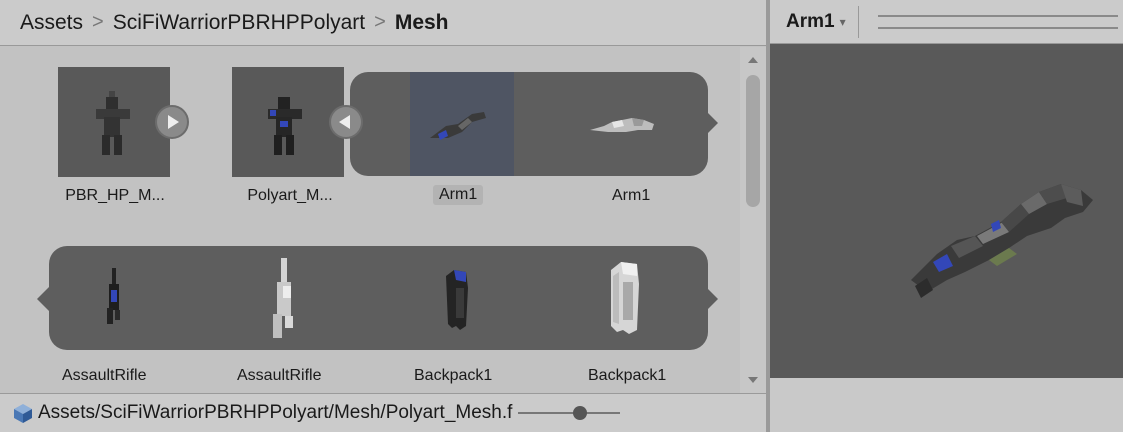 Image resolution: width=1123 pixels, height=432 pixels. What do you see at coordinates (631, 196) in the screenshot?
I see `asset-label: Arm1` at bounding box center [631, 196].